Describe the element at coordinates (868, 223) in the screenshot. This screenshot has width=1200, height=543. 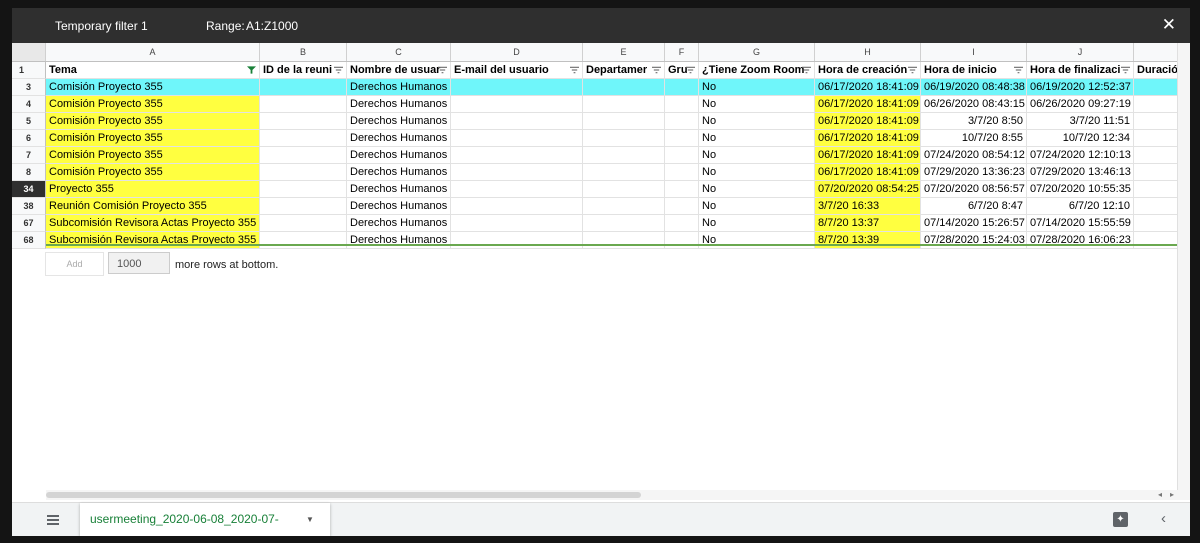
I see `table-cell: 8/7/20 13:37` at that location.